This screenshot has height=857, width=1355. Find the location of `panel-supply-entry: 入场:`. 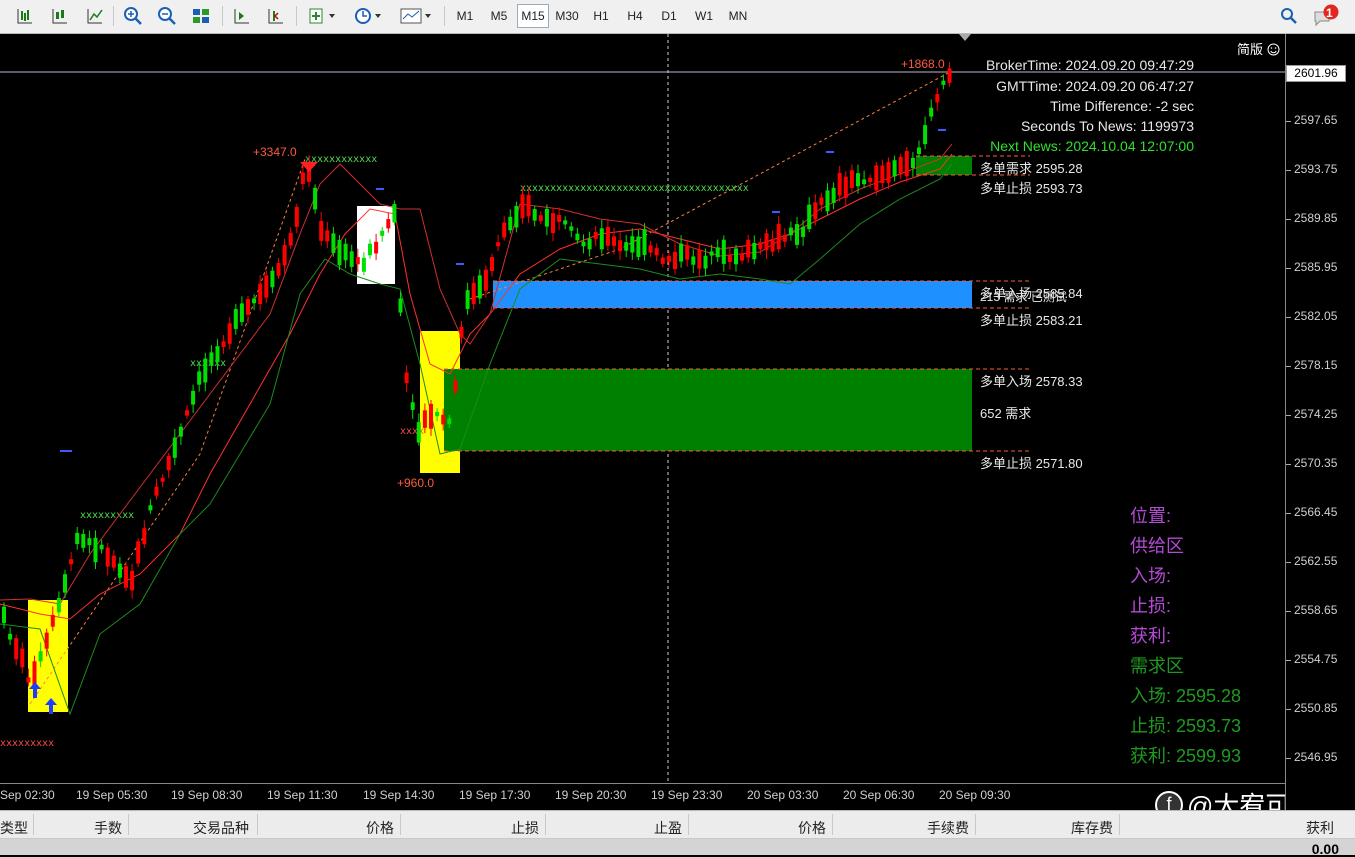

panel-supply-entry: 入场: is located at coordinates (1151, 576).